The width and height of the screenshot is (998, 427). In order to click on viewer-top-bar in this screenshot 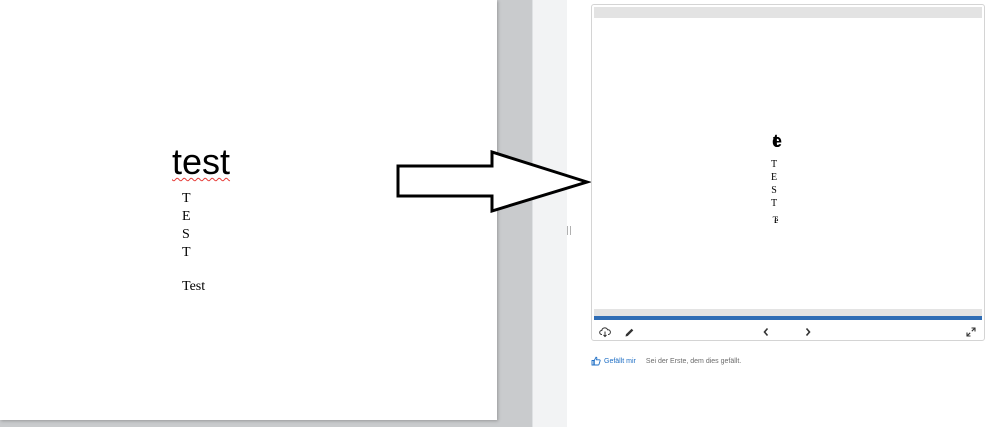, I will do `click(788, 12)`.